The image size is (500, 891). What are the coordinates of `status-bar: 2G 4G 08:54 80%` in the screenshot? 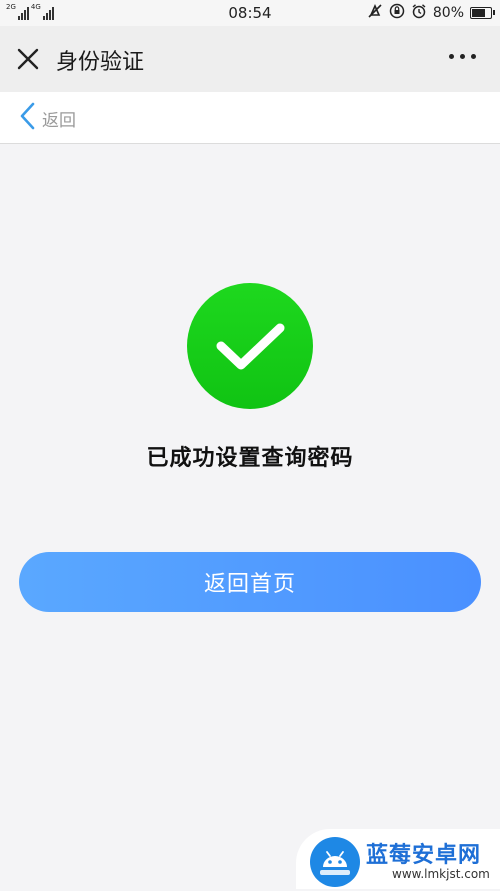 It's located at (250, 13).